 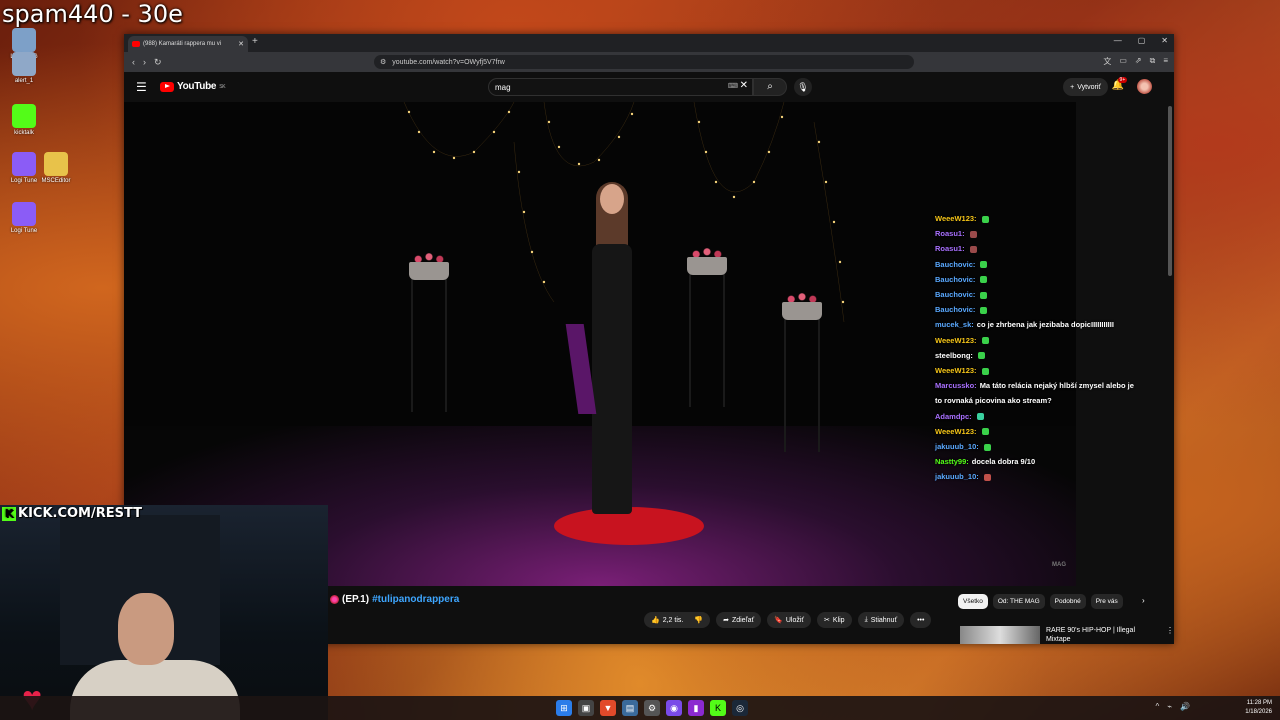 I want to click on chips-next-icon: ›, so click(x=1143, y=600).